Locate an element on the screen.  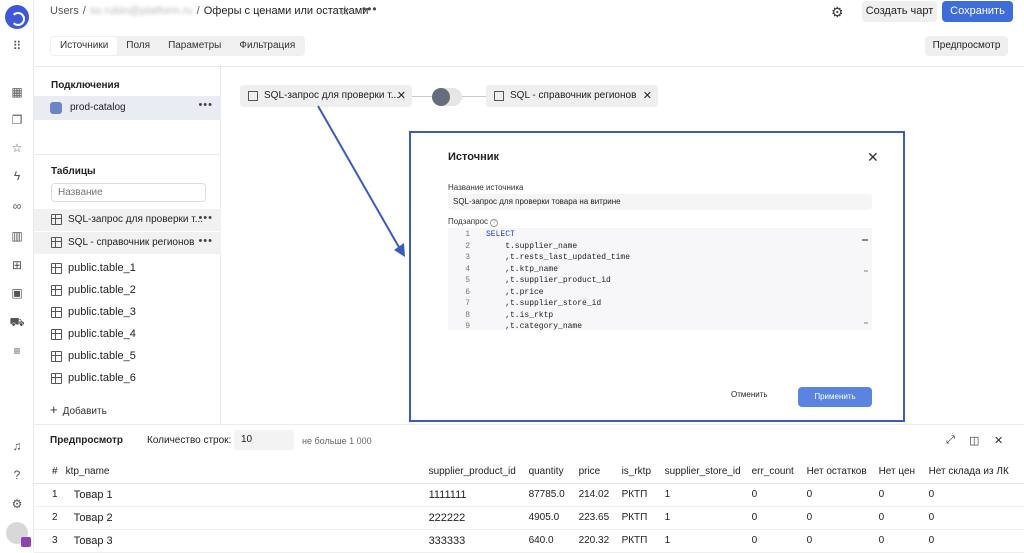
minimap-marker is located at coordinates (866, 323).